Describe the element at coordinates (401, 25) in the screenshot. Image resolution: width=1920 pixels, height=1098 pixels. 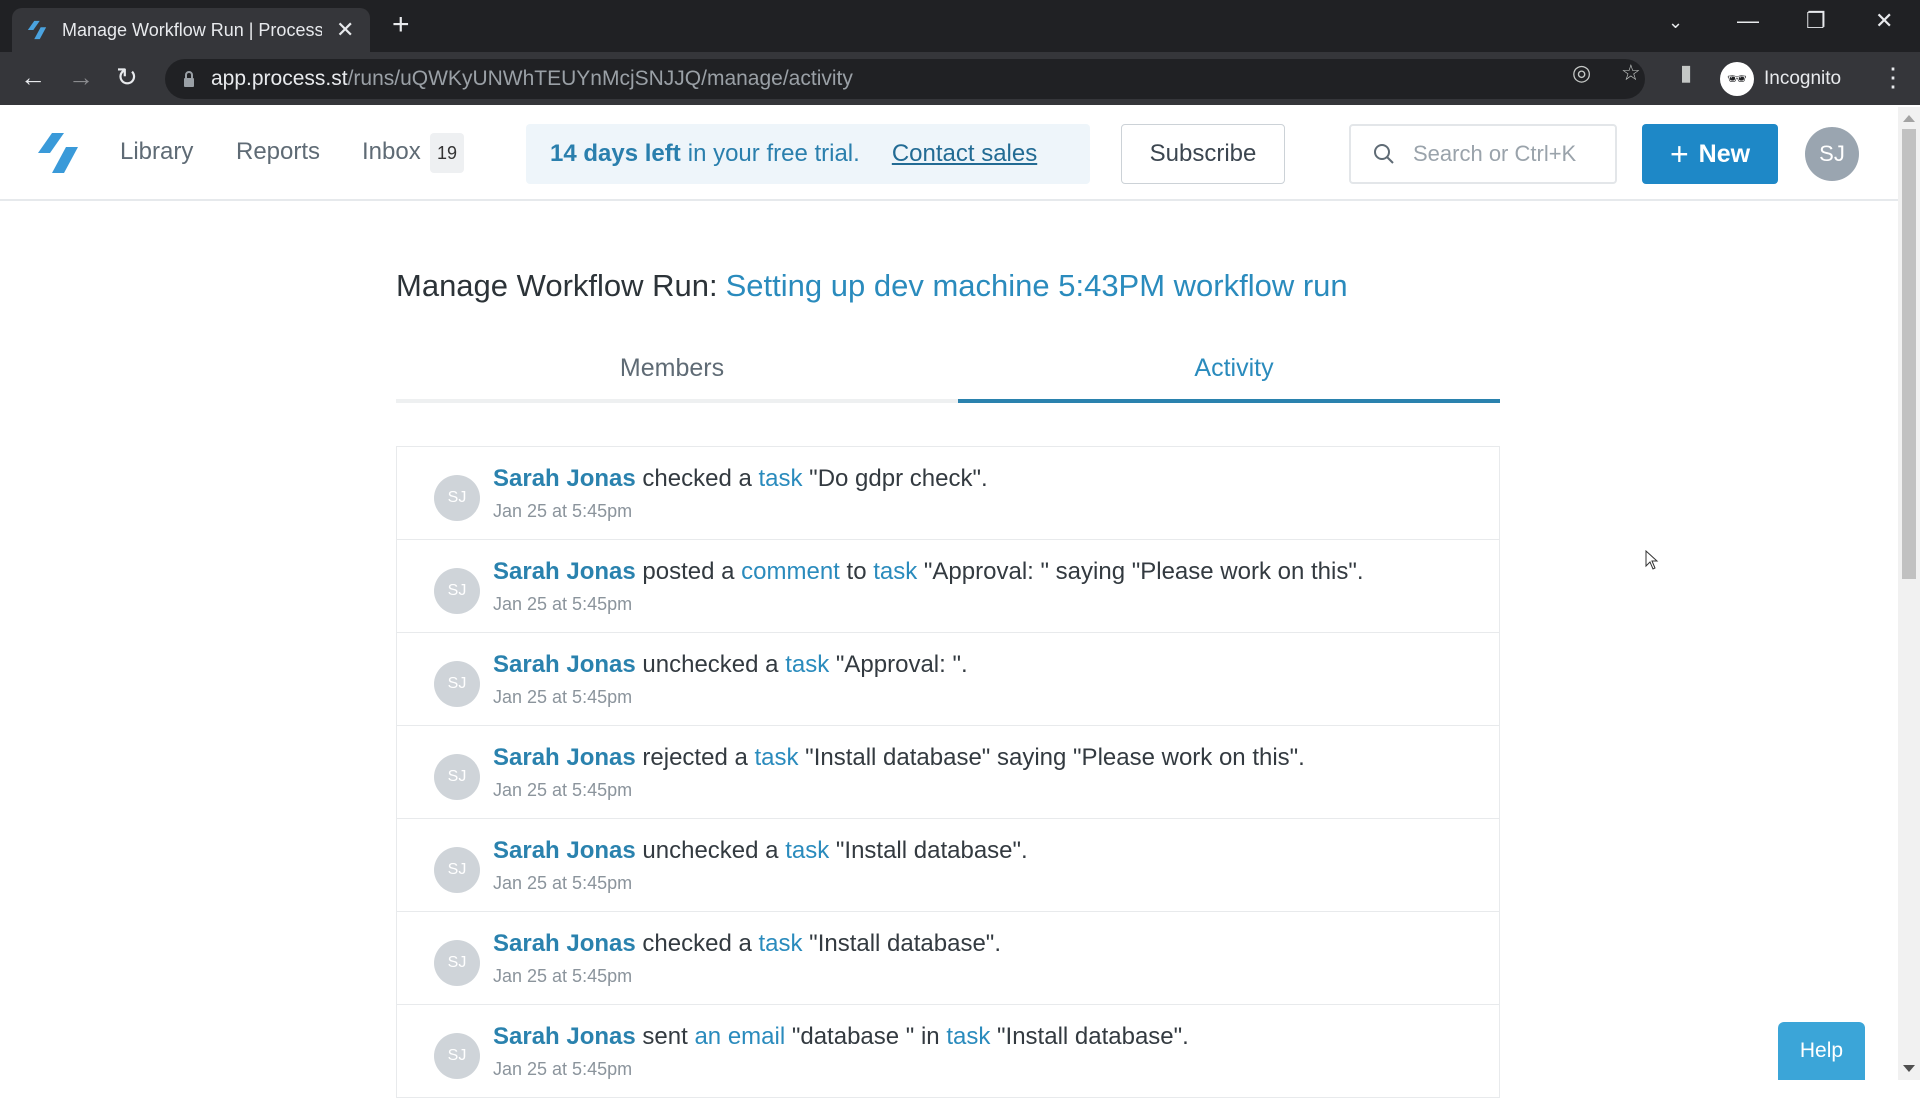
I see `new-tab-icon: +` at that location.